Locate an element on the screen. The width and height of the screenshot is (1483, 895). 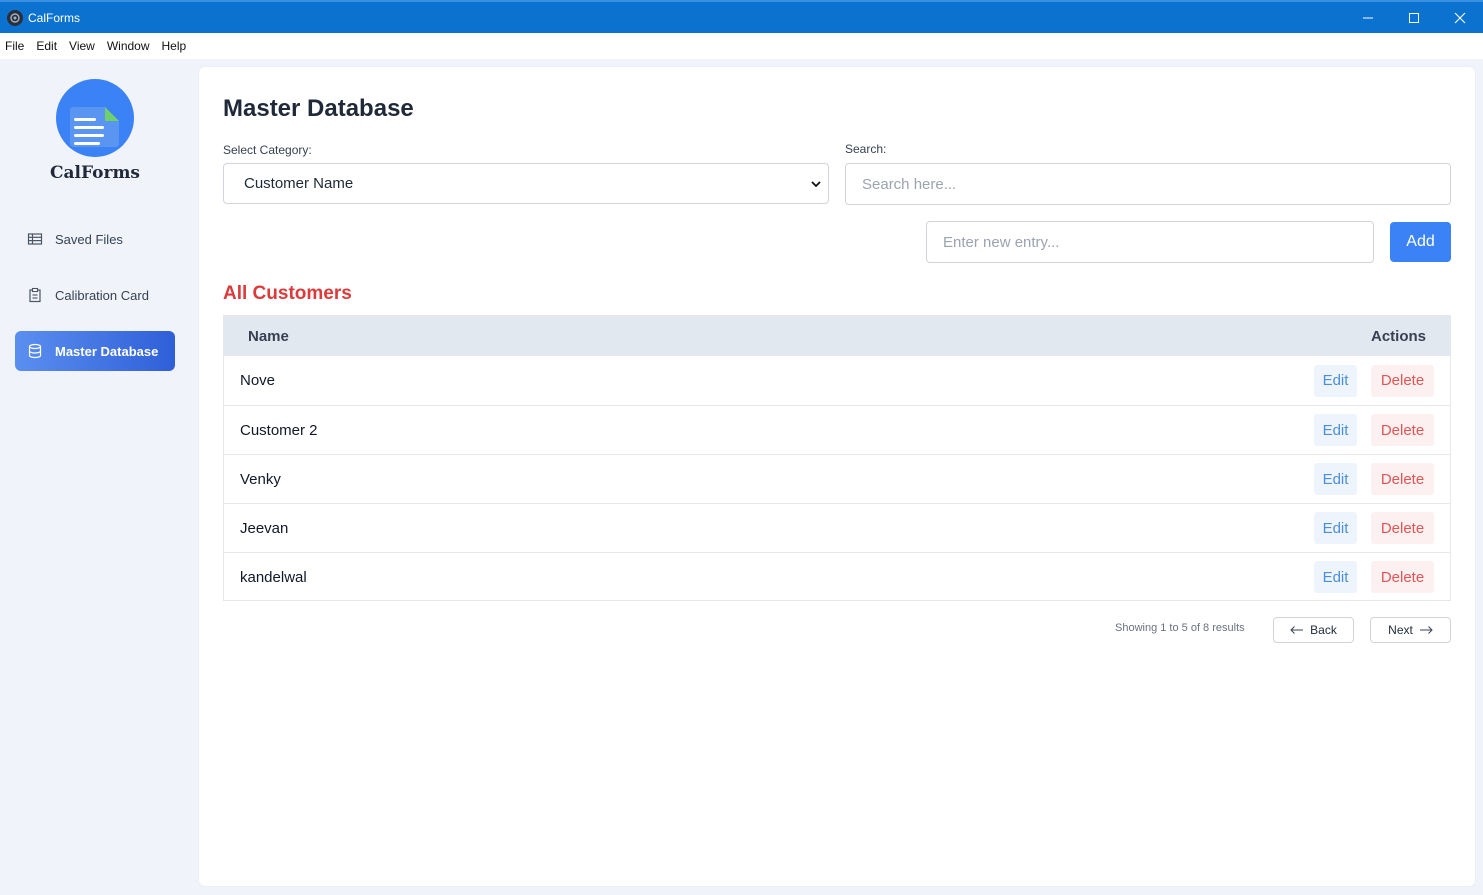
menu-help: Help is located at coordinates (174, 46).